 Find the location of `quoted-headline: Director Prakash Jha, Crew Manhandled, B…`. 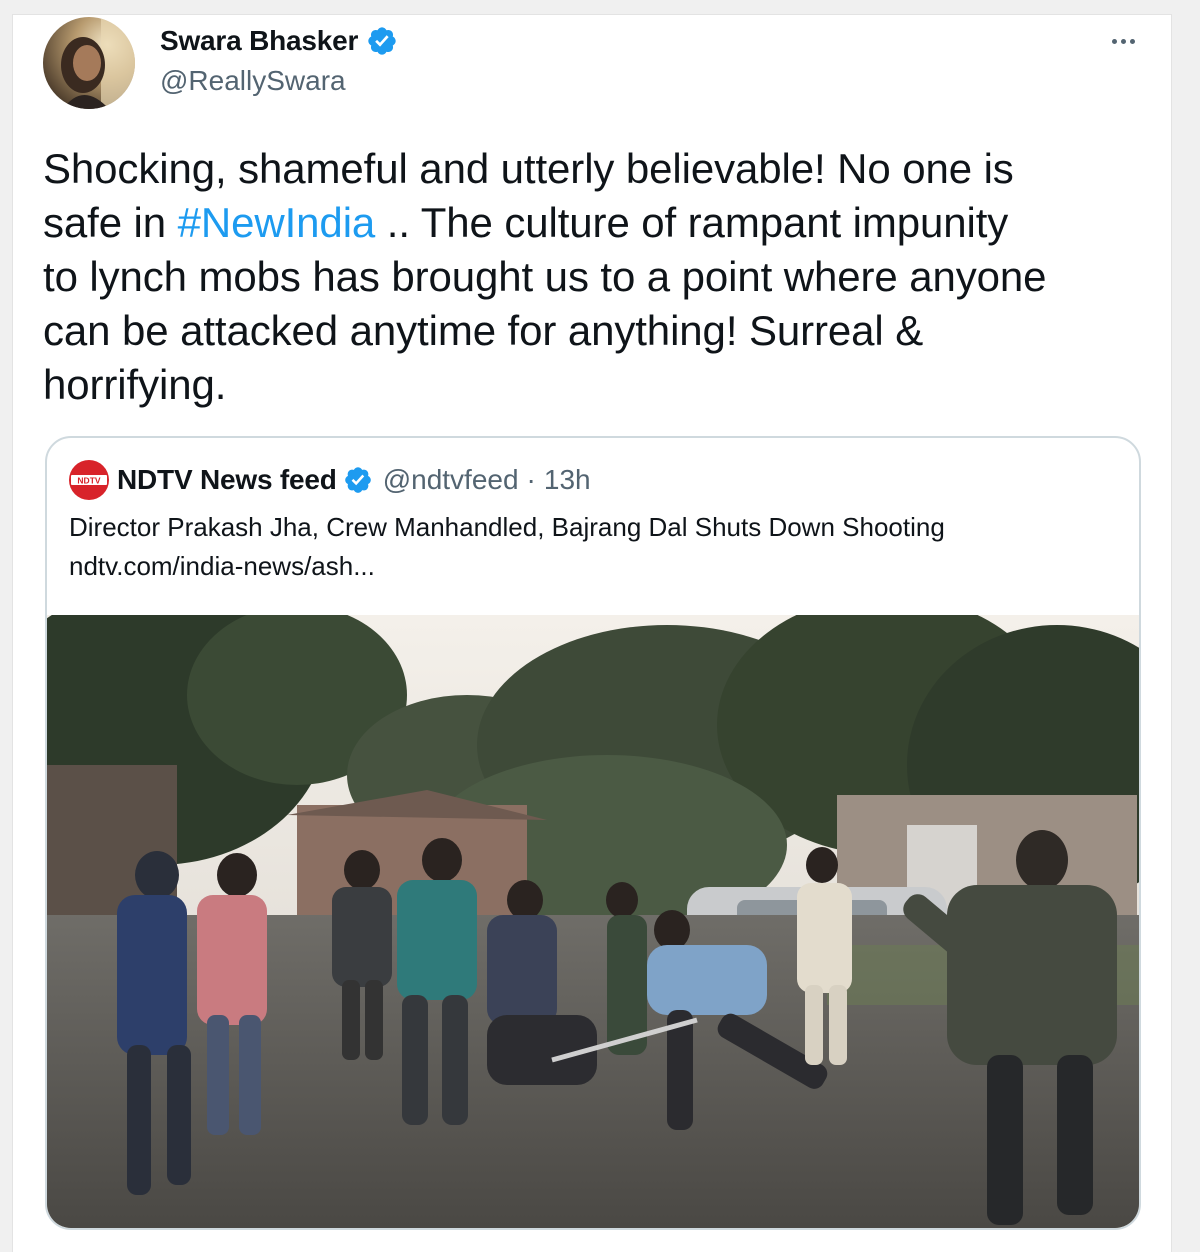

quoted-headline: Director Prakash Jha, Crew Manhandled, B… is located at coordinates (507, 527).